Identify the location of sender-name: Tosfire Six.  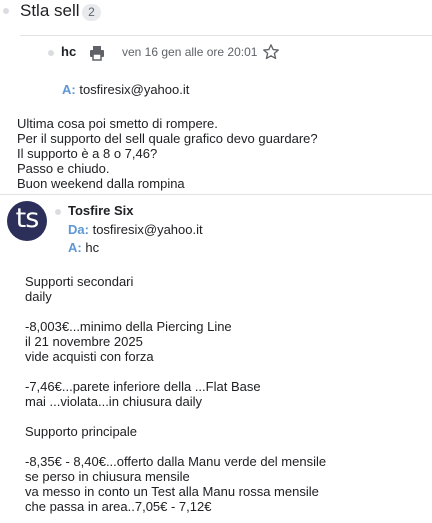
(101, 210).